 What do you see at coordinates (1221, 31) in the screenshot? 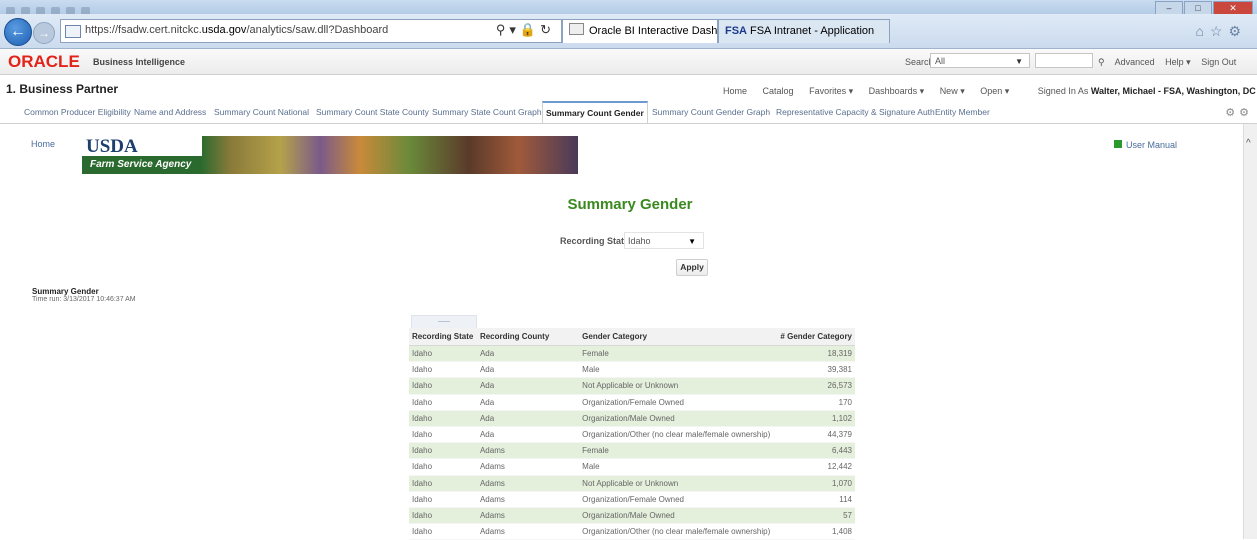
I see `home-star-gear-icons: ⌂☆⚙` at bounding box center [1221, 31].